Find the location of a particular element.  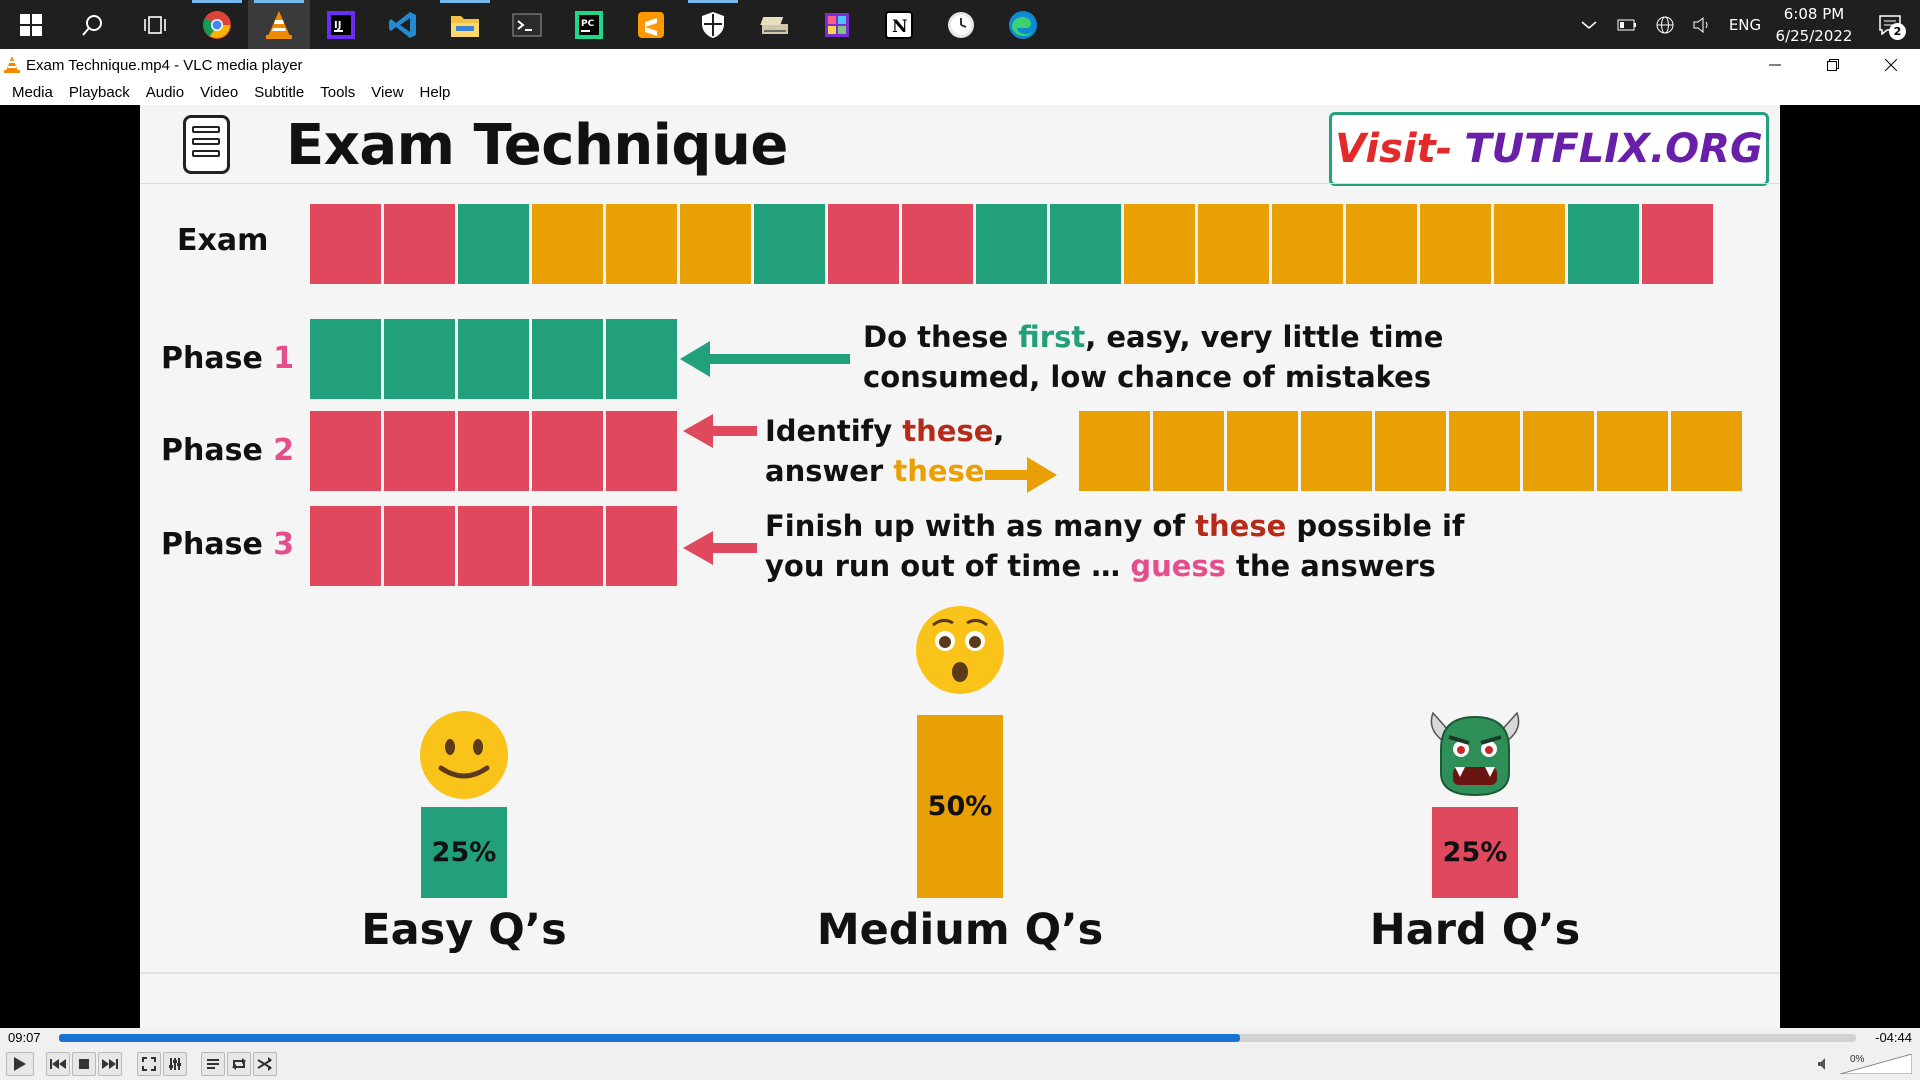

menu-help: Help is located at coordinates (435, 93).